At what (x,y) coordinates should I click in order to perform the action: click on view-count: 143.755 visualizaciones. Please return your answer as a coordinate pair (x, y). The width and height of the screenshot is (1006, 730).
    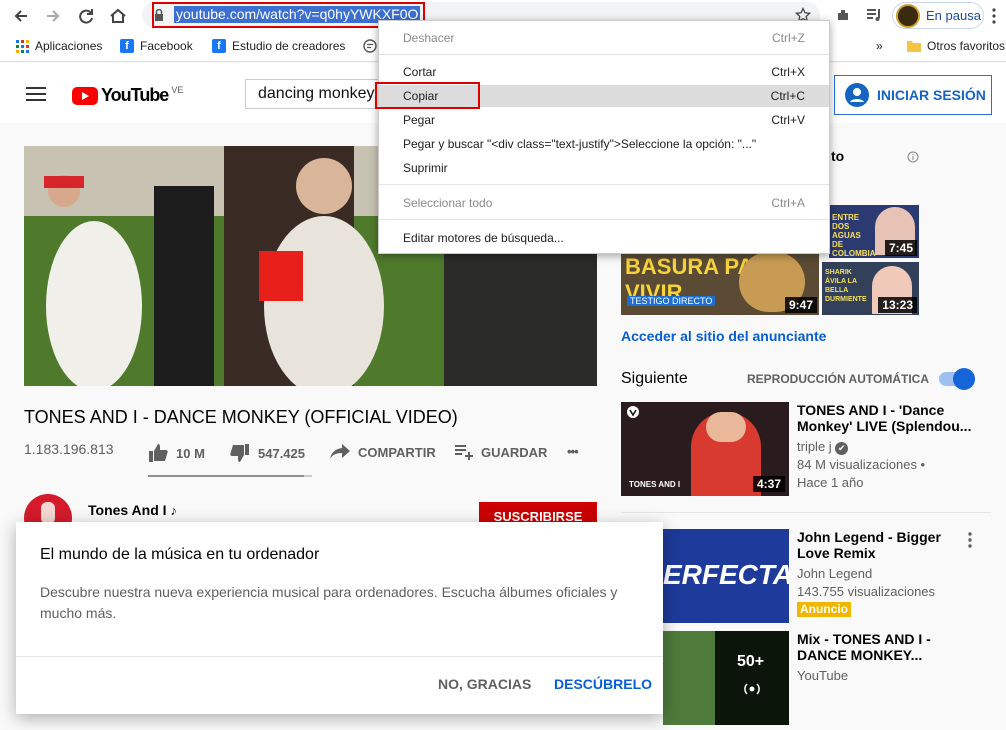
    Looking at the image, I should click on (866, 591).